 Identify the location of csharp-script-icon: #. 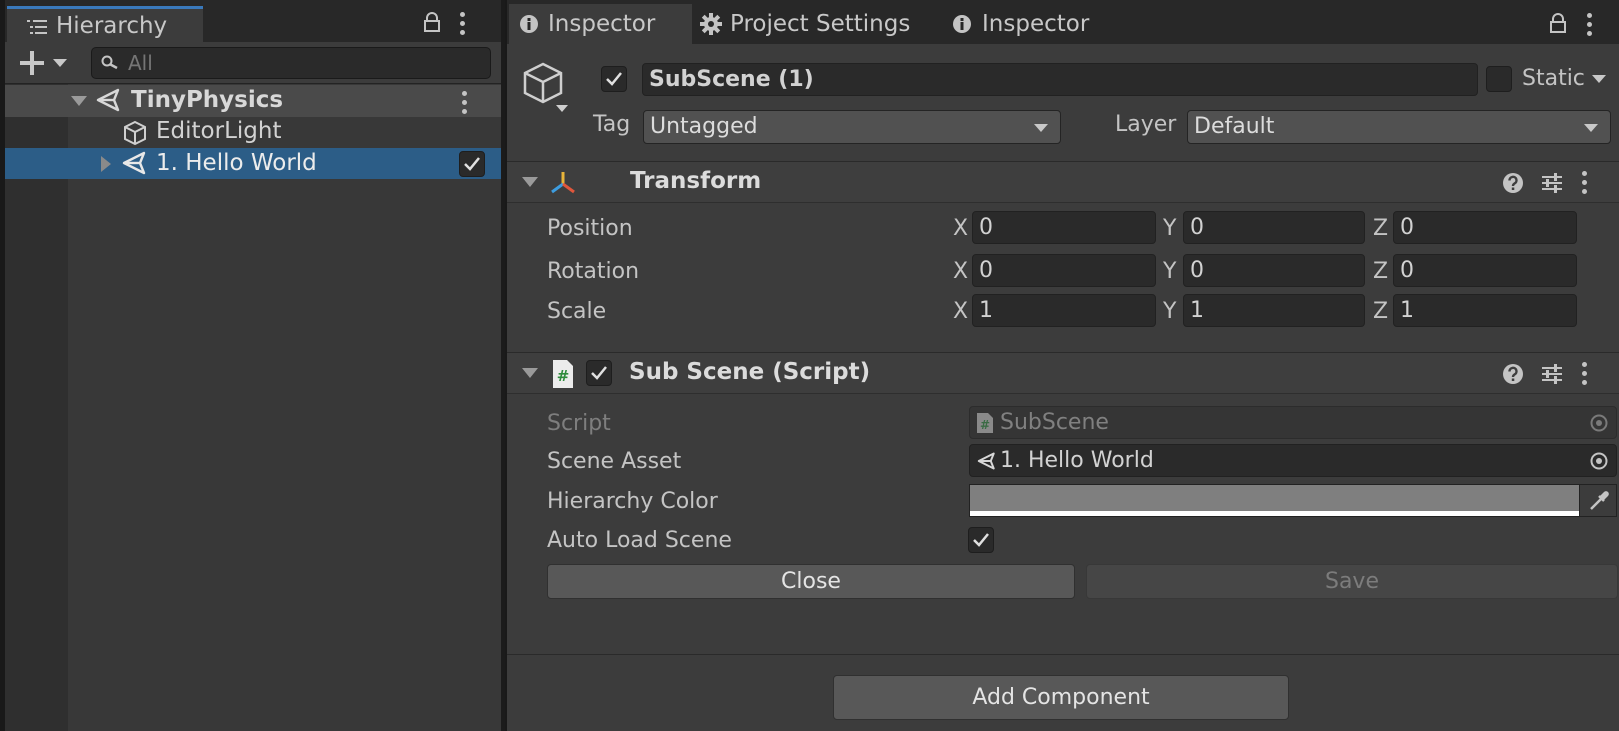
(985, 423).